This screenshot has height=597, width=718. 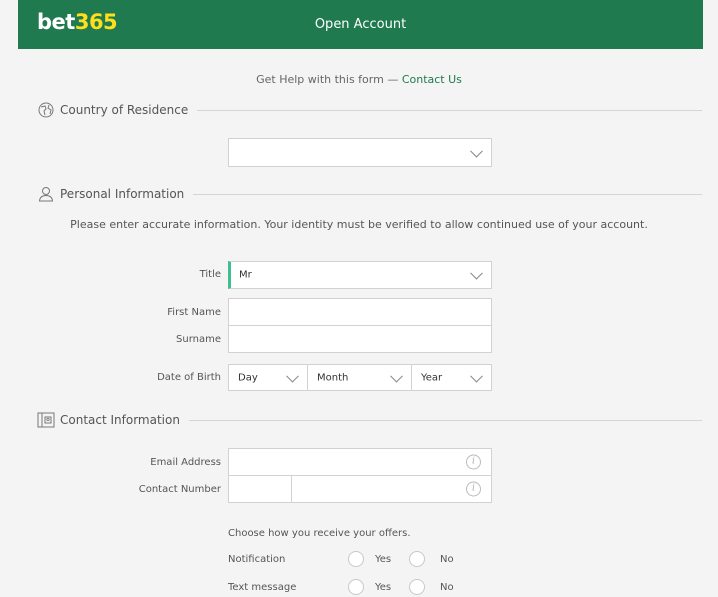 What do you see at coordinates (360, 152) in the screenshot?
I see `country-select` at bounding box center [360, 152].